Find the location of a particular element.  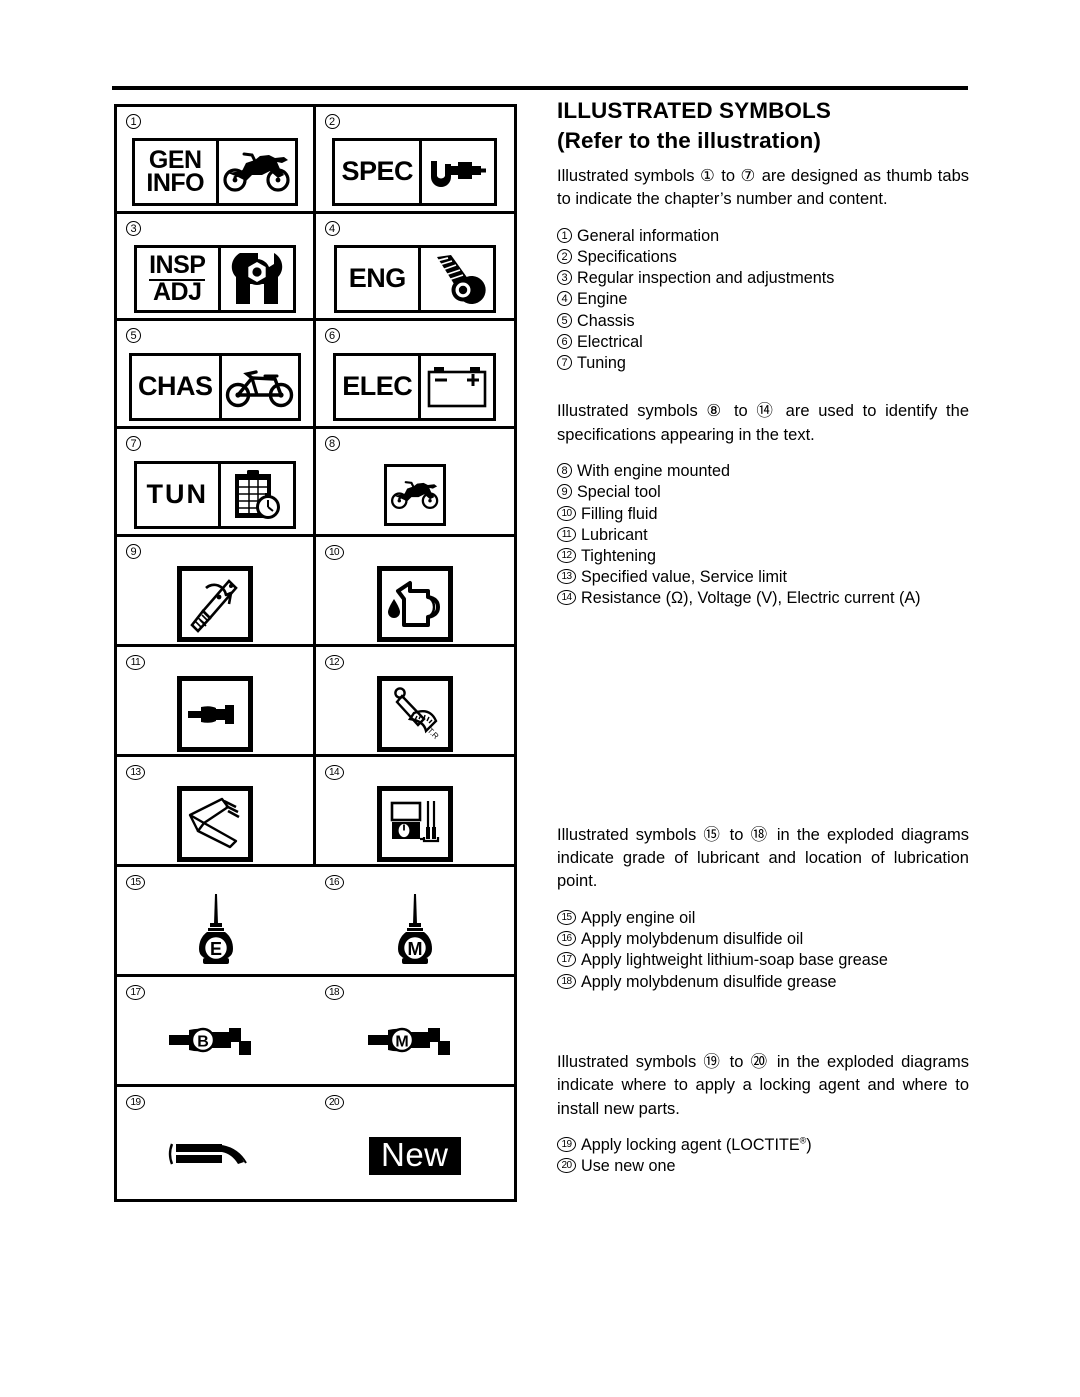

list-item: 10 Filling fluid is located at coordinates (763, 514).